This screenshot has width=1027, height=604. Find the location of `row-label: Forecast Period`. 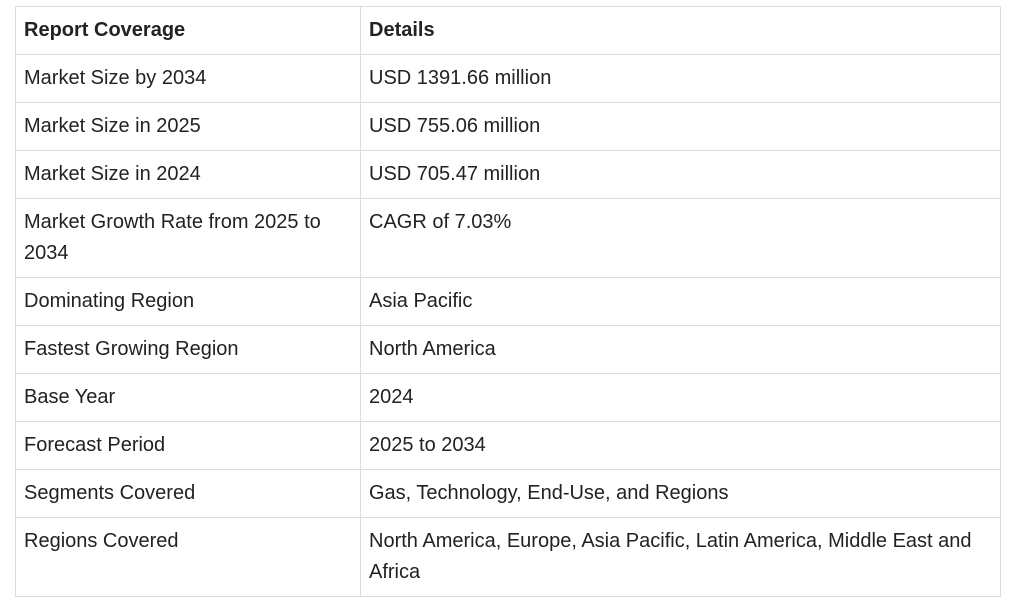

row-label: Forecast Period is located at coordinates (188, 445).